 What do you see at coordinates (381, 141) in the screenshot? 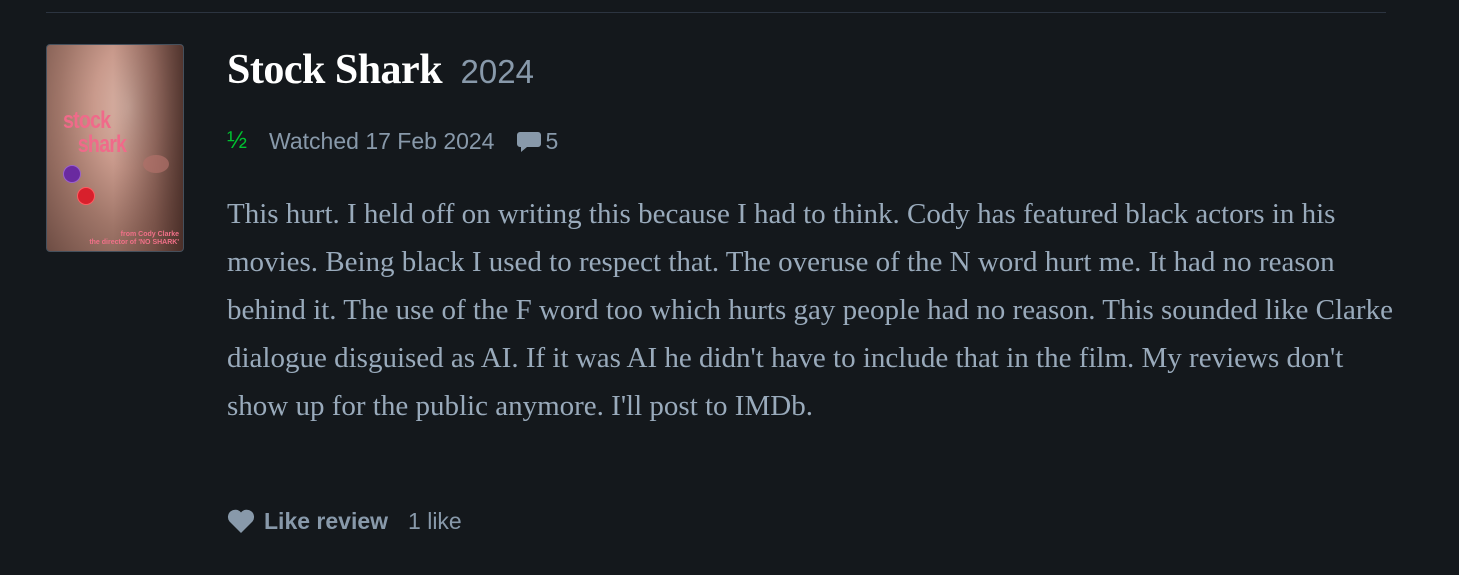
I see `watched-date-link: Watched 17 Feb 2024` at bounding box center [381, 141].